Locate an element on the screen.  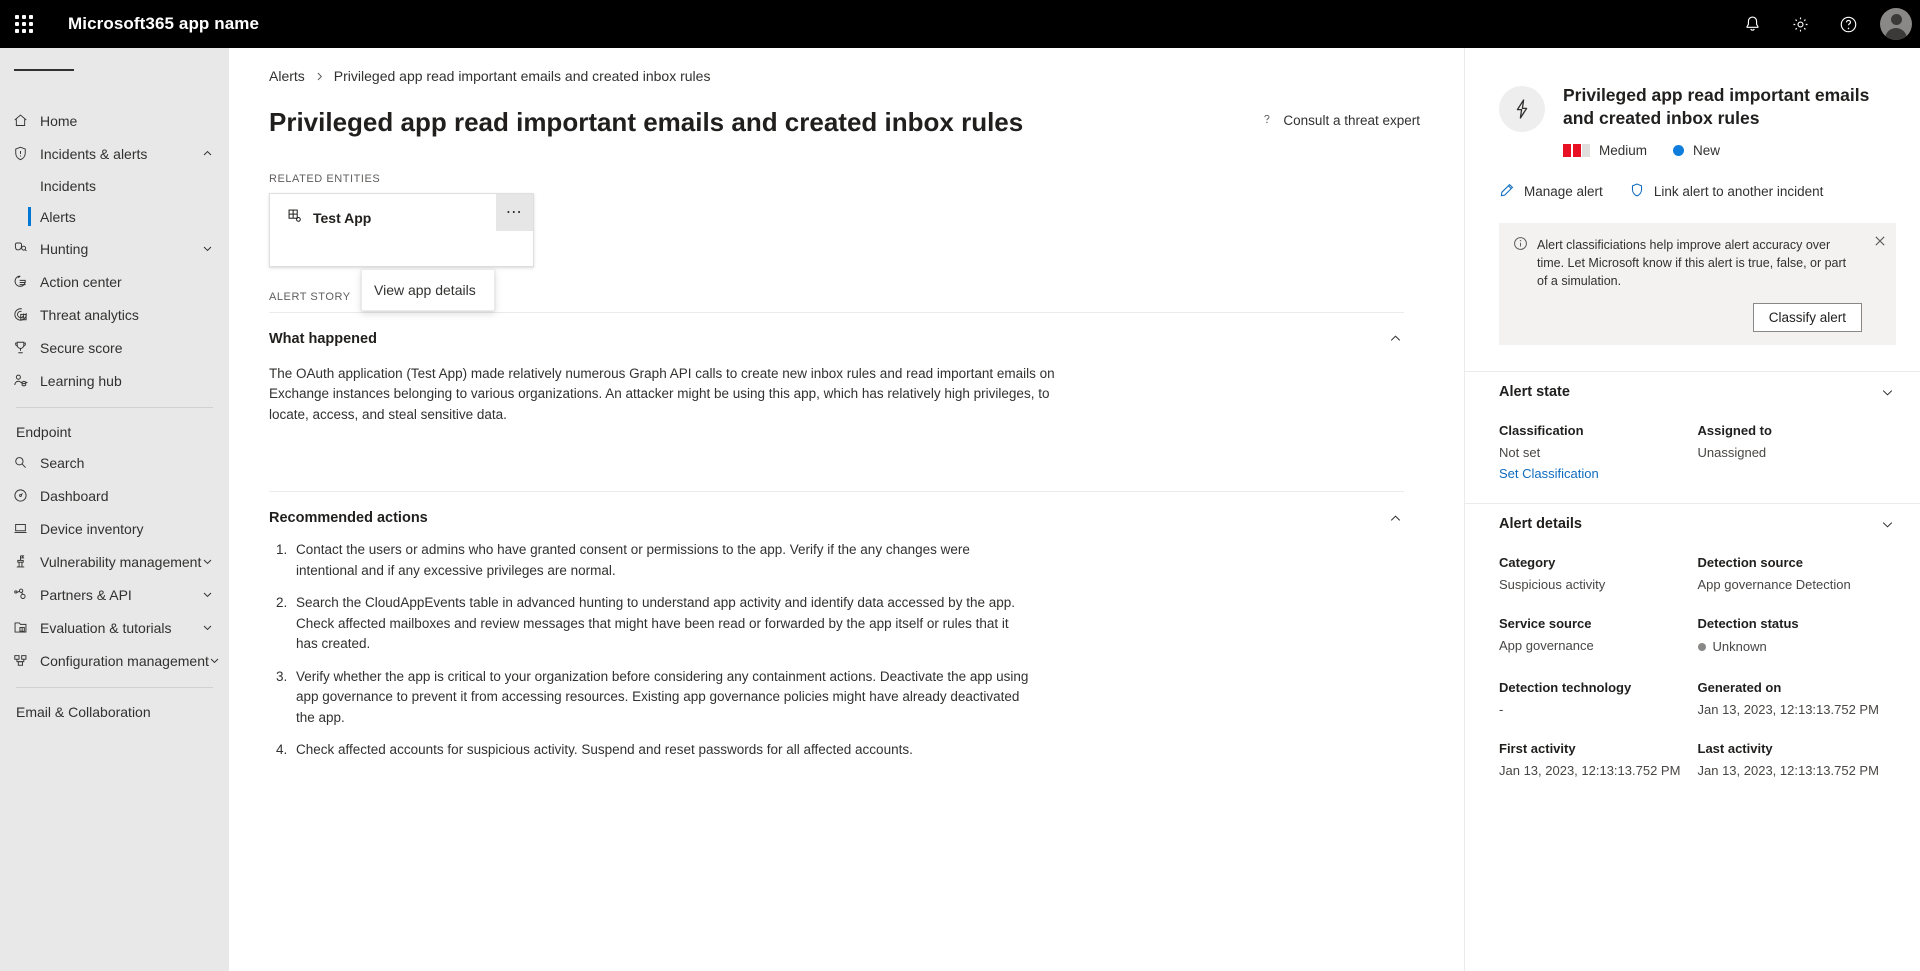
sidebar-item-configuration-management: Configuration management is located at coordinates (114, 660).